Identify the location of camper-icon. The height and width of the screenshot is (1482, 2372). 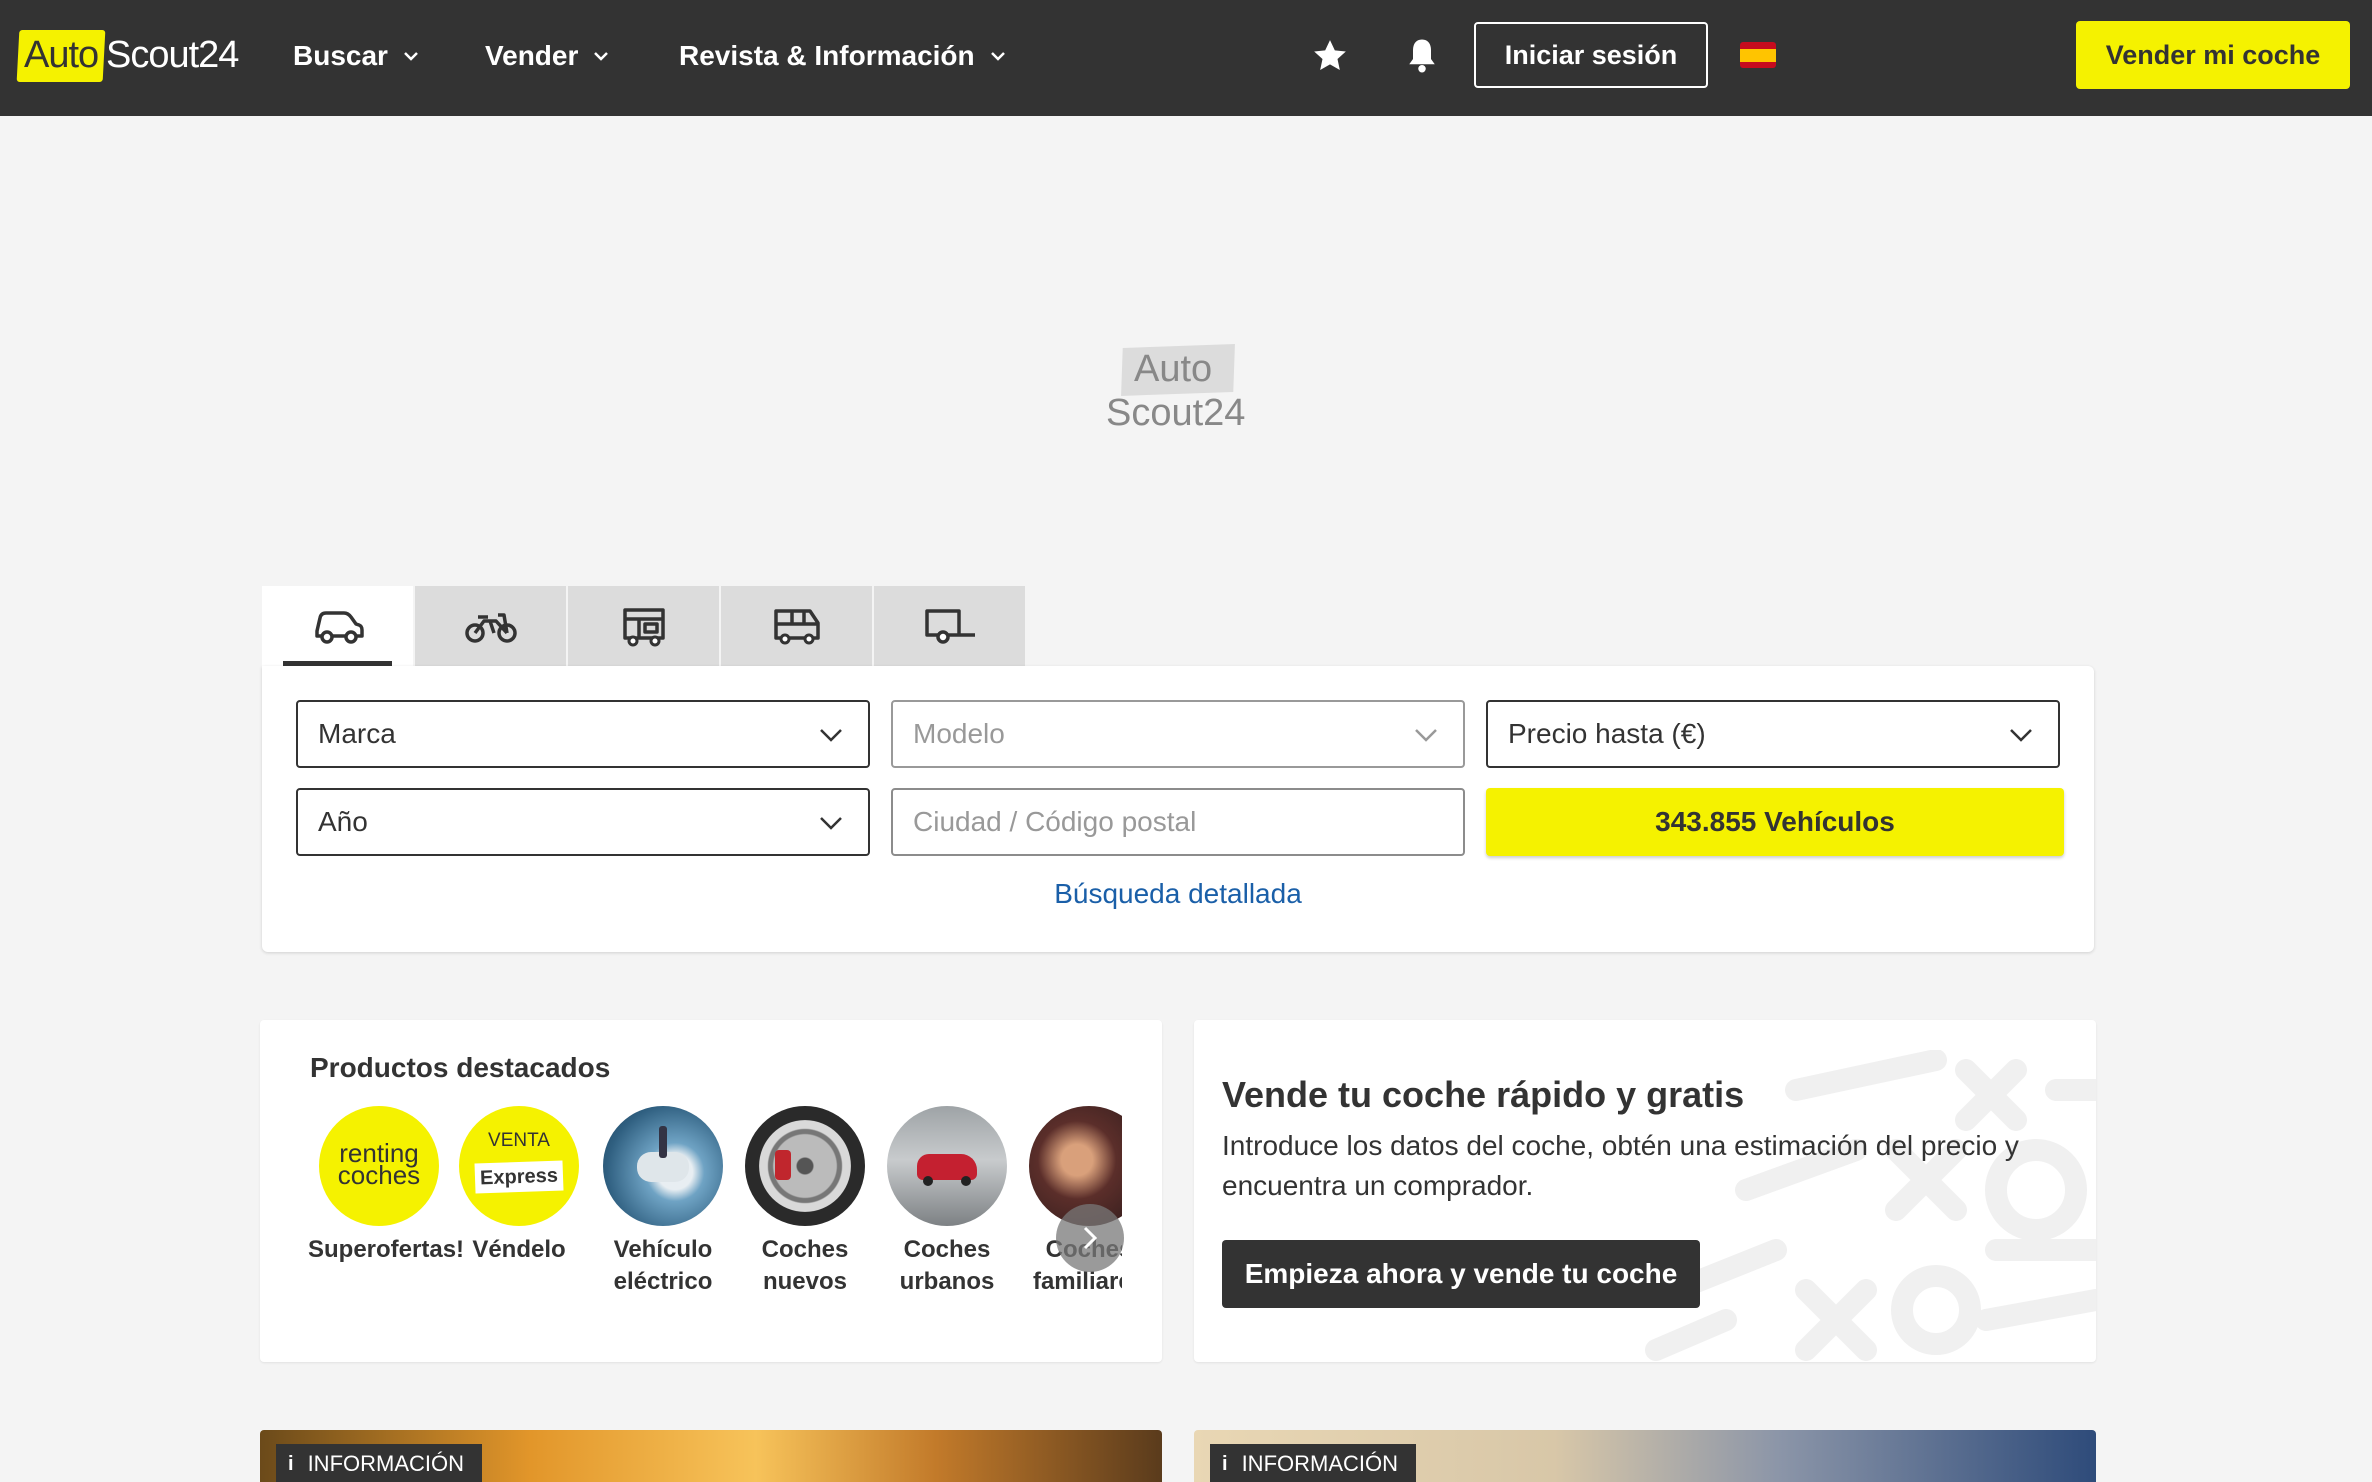
(643, 627).